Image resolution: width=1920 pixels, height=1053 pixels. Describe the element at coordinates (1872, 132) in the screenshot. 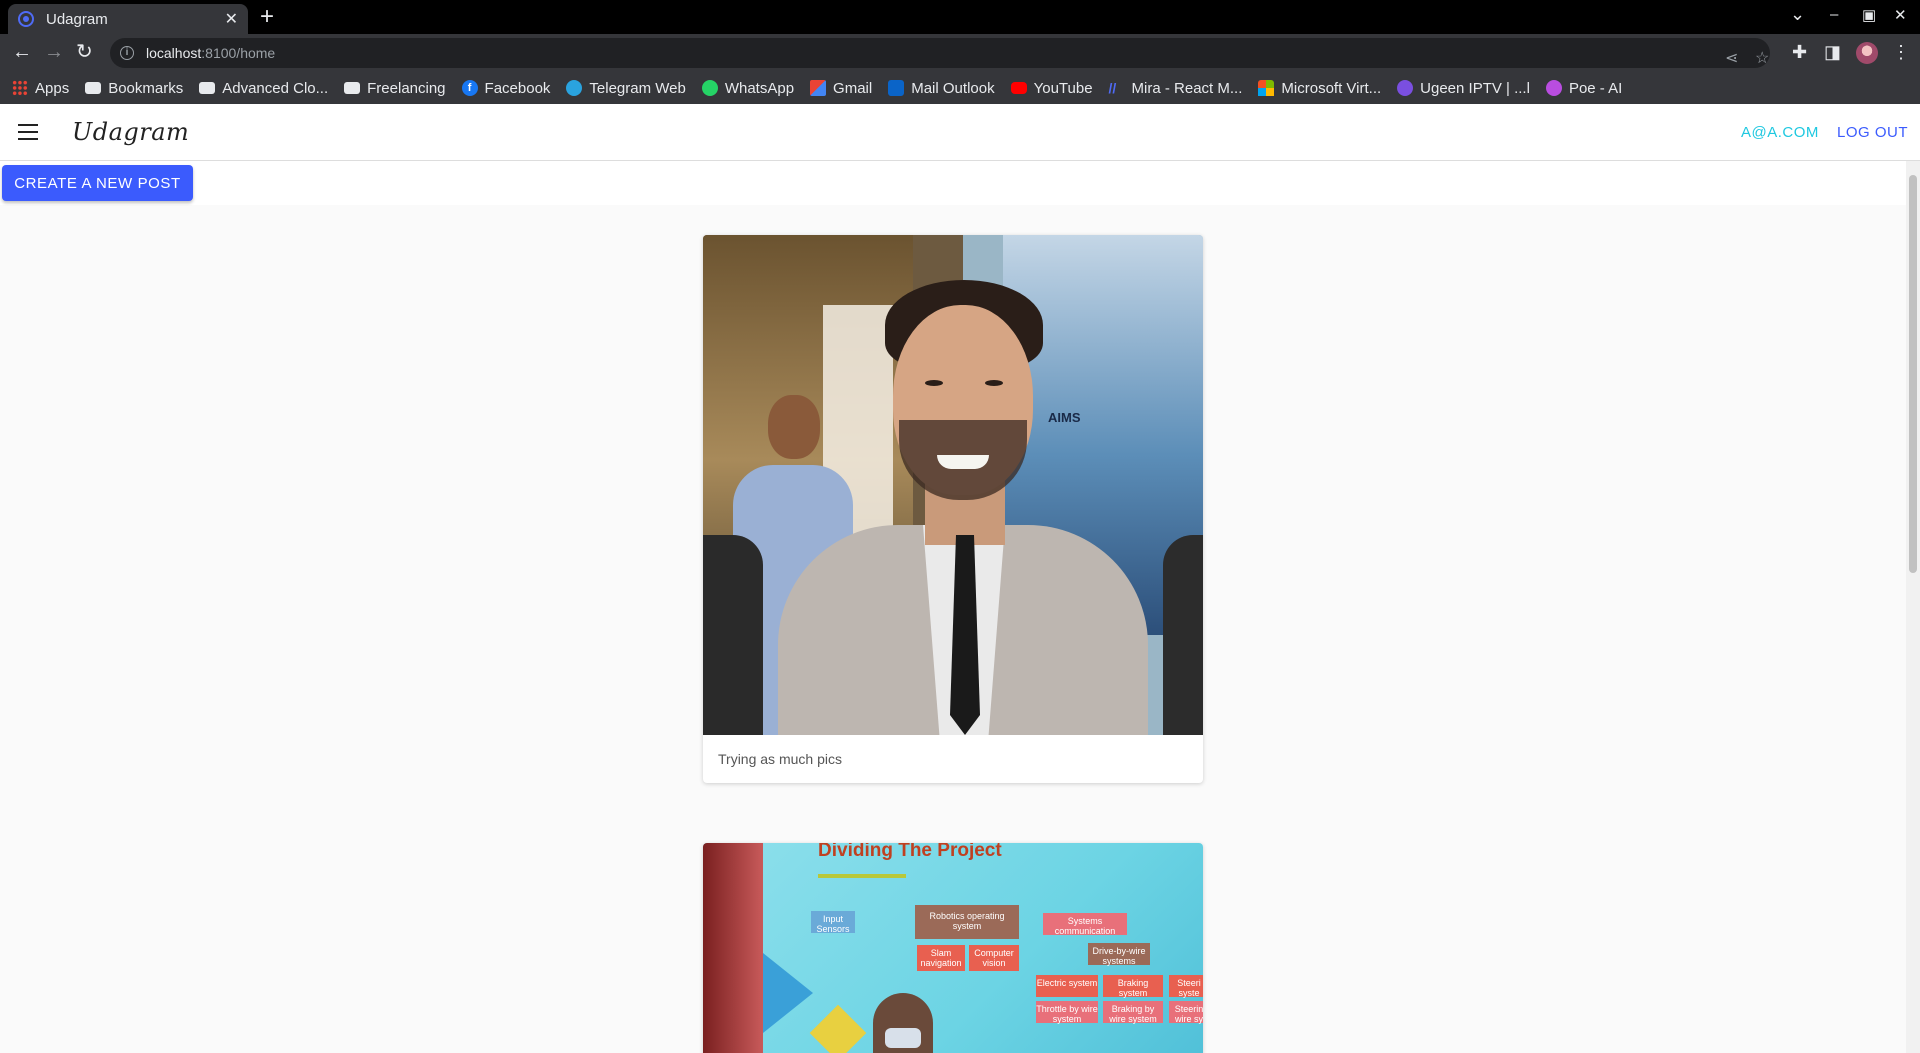

I see `logout-button: LOG OUT` at that location.